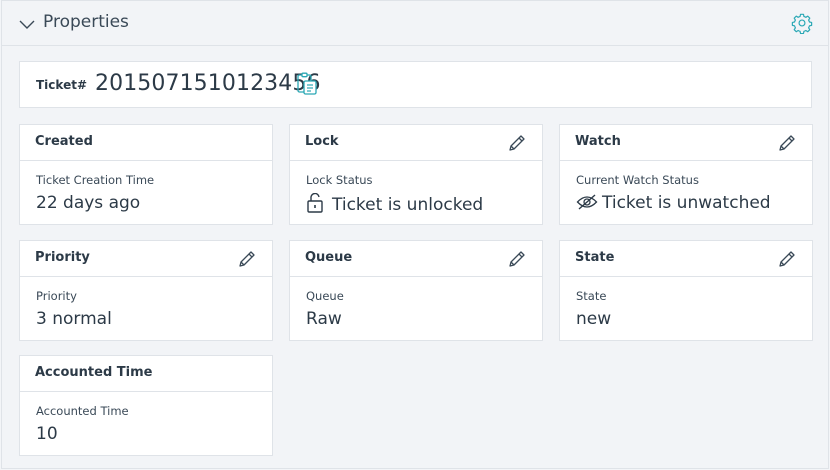 The image size is (830, 470). I want to click on field-label: Current Watch Status, so click(637, 180).